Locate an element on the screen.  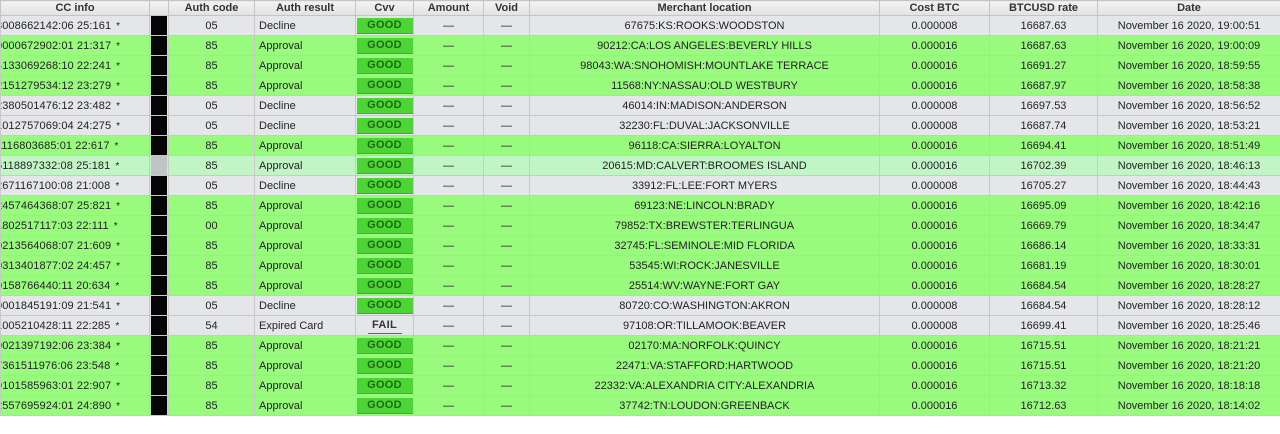
date-cell: November 16 2020, 18:18:18 is located at coordinates (1188, 385).